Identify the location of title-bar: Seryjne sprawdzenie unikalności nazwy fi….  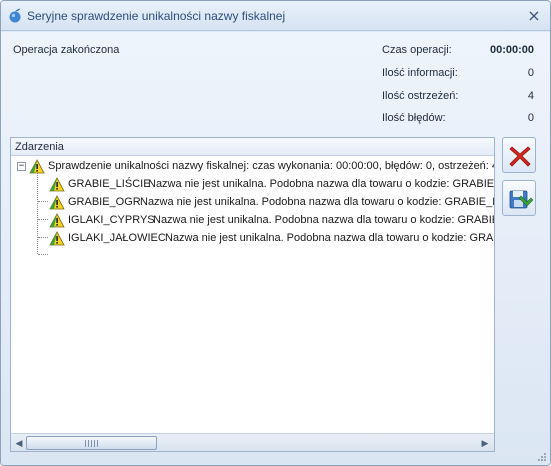
(275, 16).